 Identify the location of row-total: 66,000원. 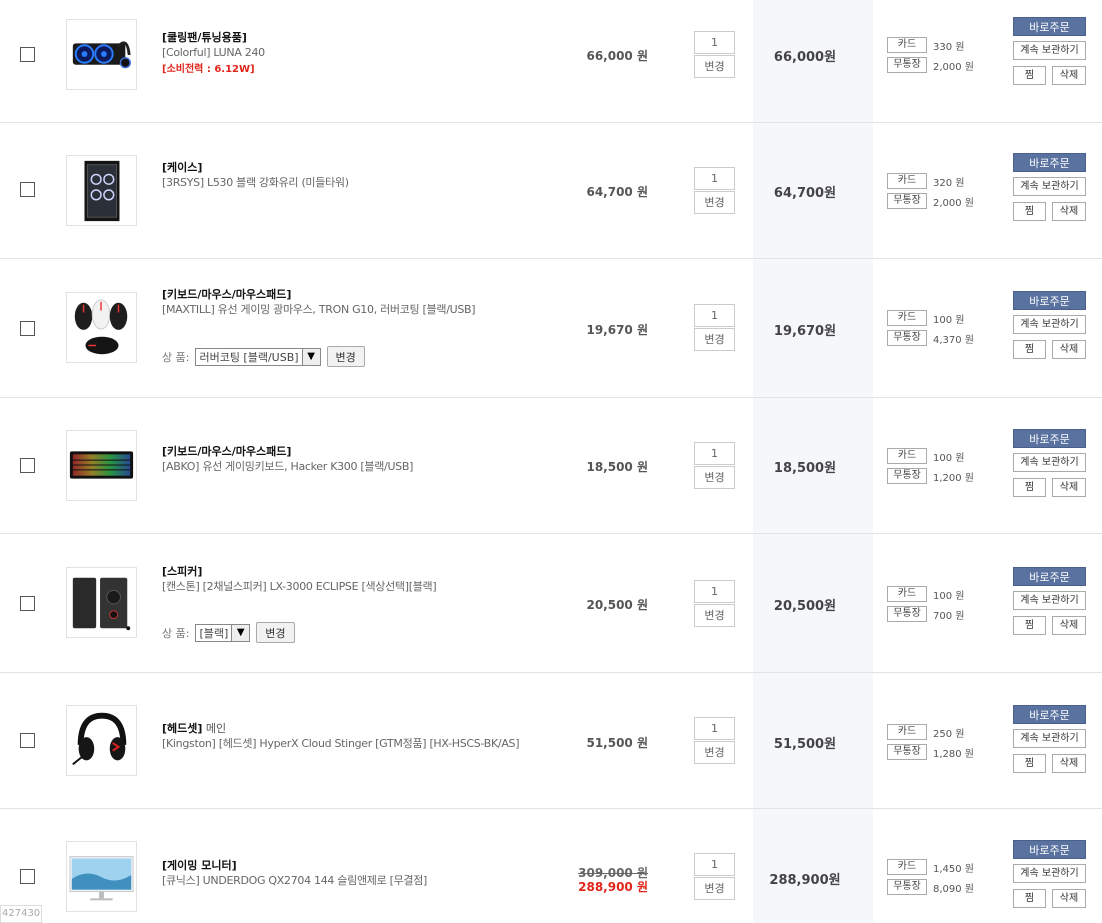
(805, 57).